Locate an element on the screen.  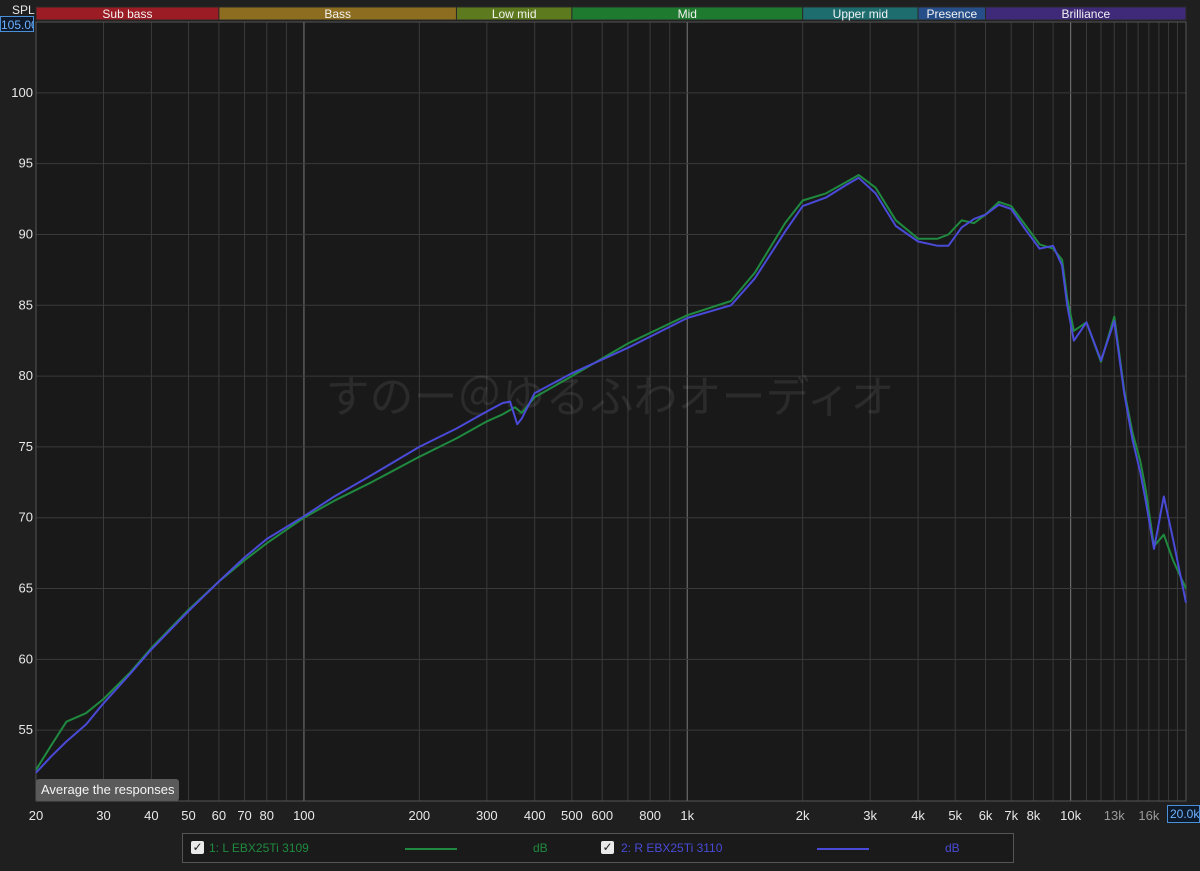
right-trace-unit: dB is located at coordinates (952, 848).